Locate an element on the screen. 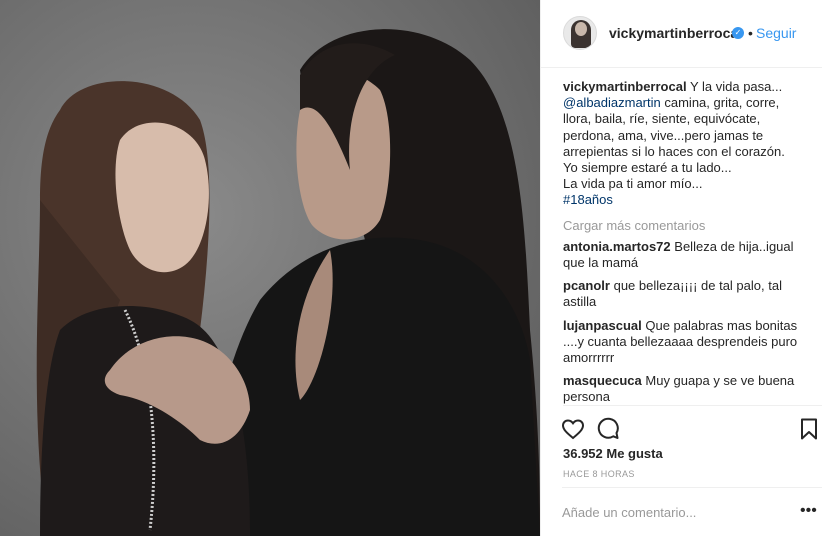 The width and height of the screenshot is (822, 536). comment-input is located at coordinates (677, 512).